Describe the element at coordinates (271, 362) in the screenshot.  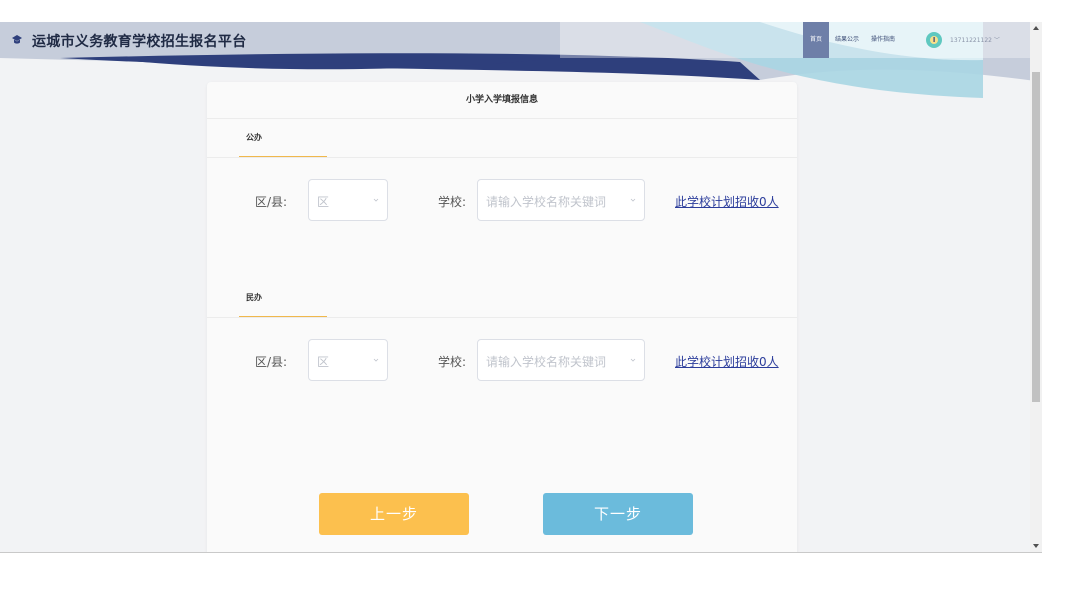
I see `district-label-private: 区/县:` at that location.